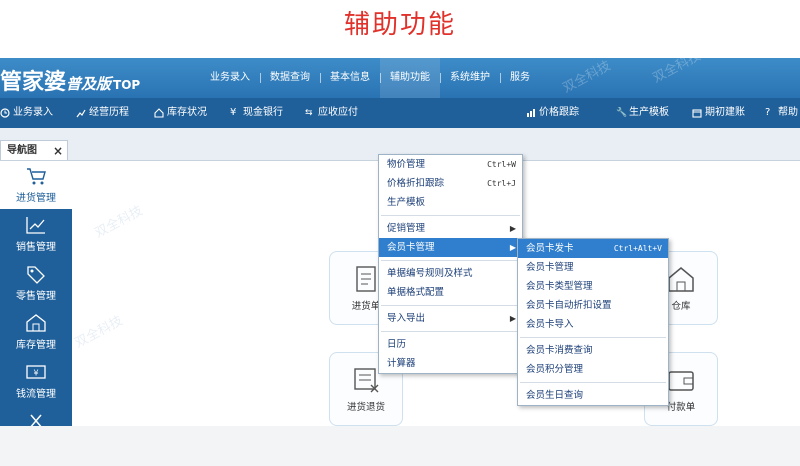  What do you see at coordinates (400, 113) in the screenshot?
I see `toolbar: 业务录入 经营历程 库存状况 ¥ 现金银行 ⇆ 应收应付 价格跟踪 🔧 生产模板` at bounding box center [400, 113].